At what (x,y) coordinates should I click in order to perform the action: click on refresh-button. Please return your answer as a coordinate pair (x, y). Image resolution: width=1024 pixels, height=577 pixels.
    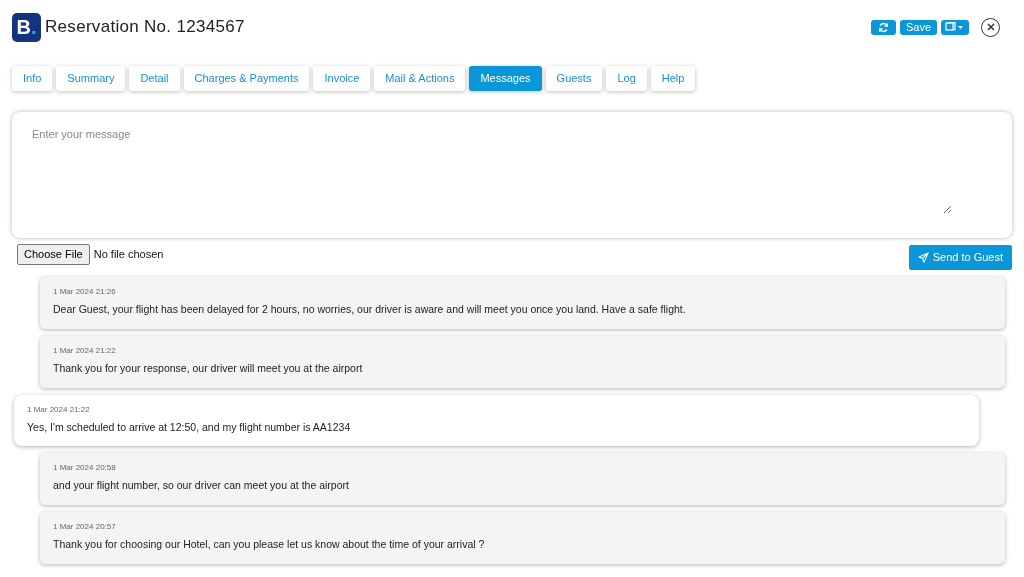
    Looking at the image, I should click on (883, 27).